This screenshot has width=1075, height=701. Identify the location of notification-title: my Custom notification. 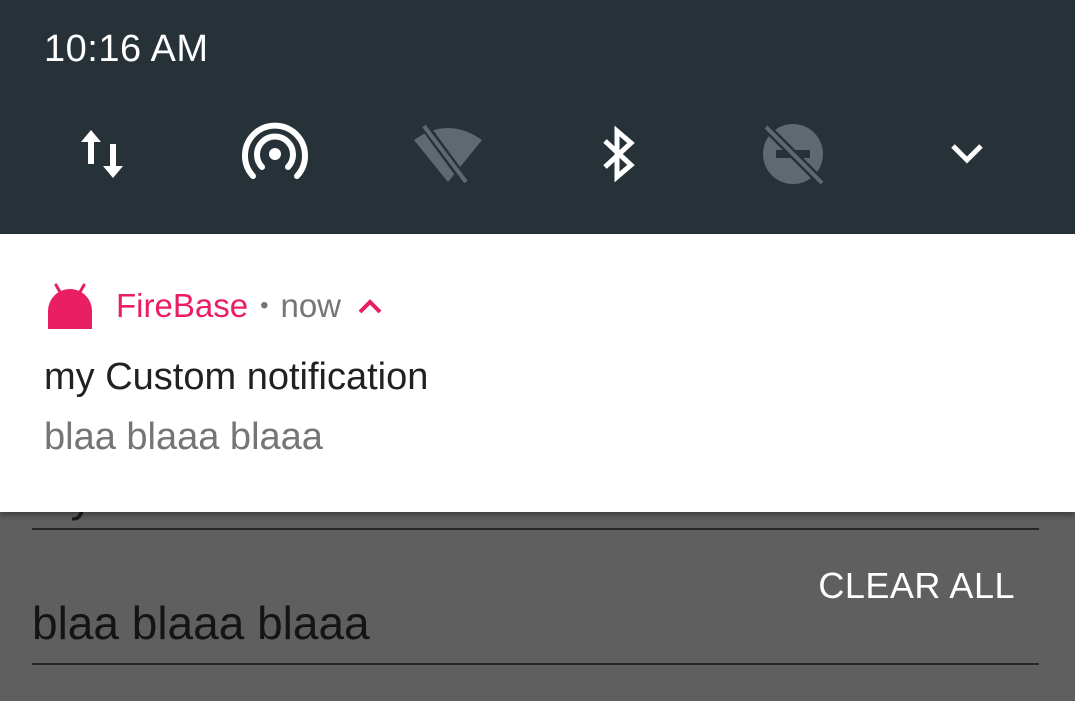
(236, 377).